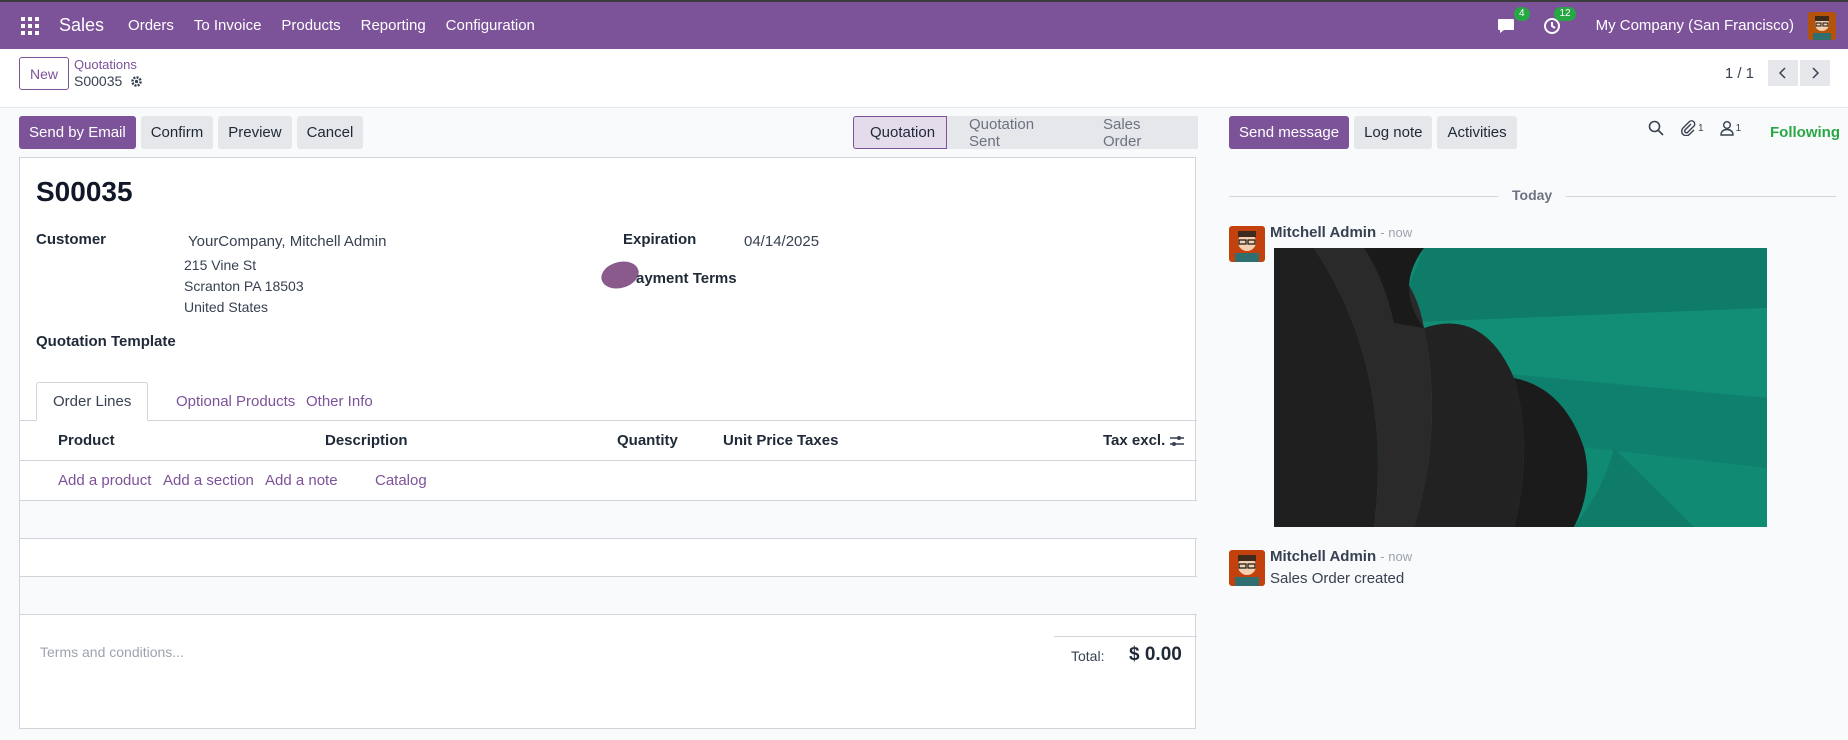 Image resolution: width=1848 pixels, height=740 pixels. I want to click on col-taxes: Taxes, so click(817, 440).